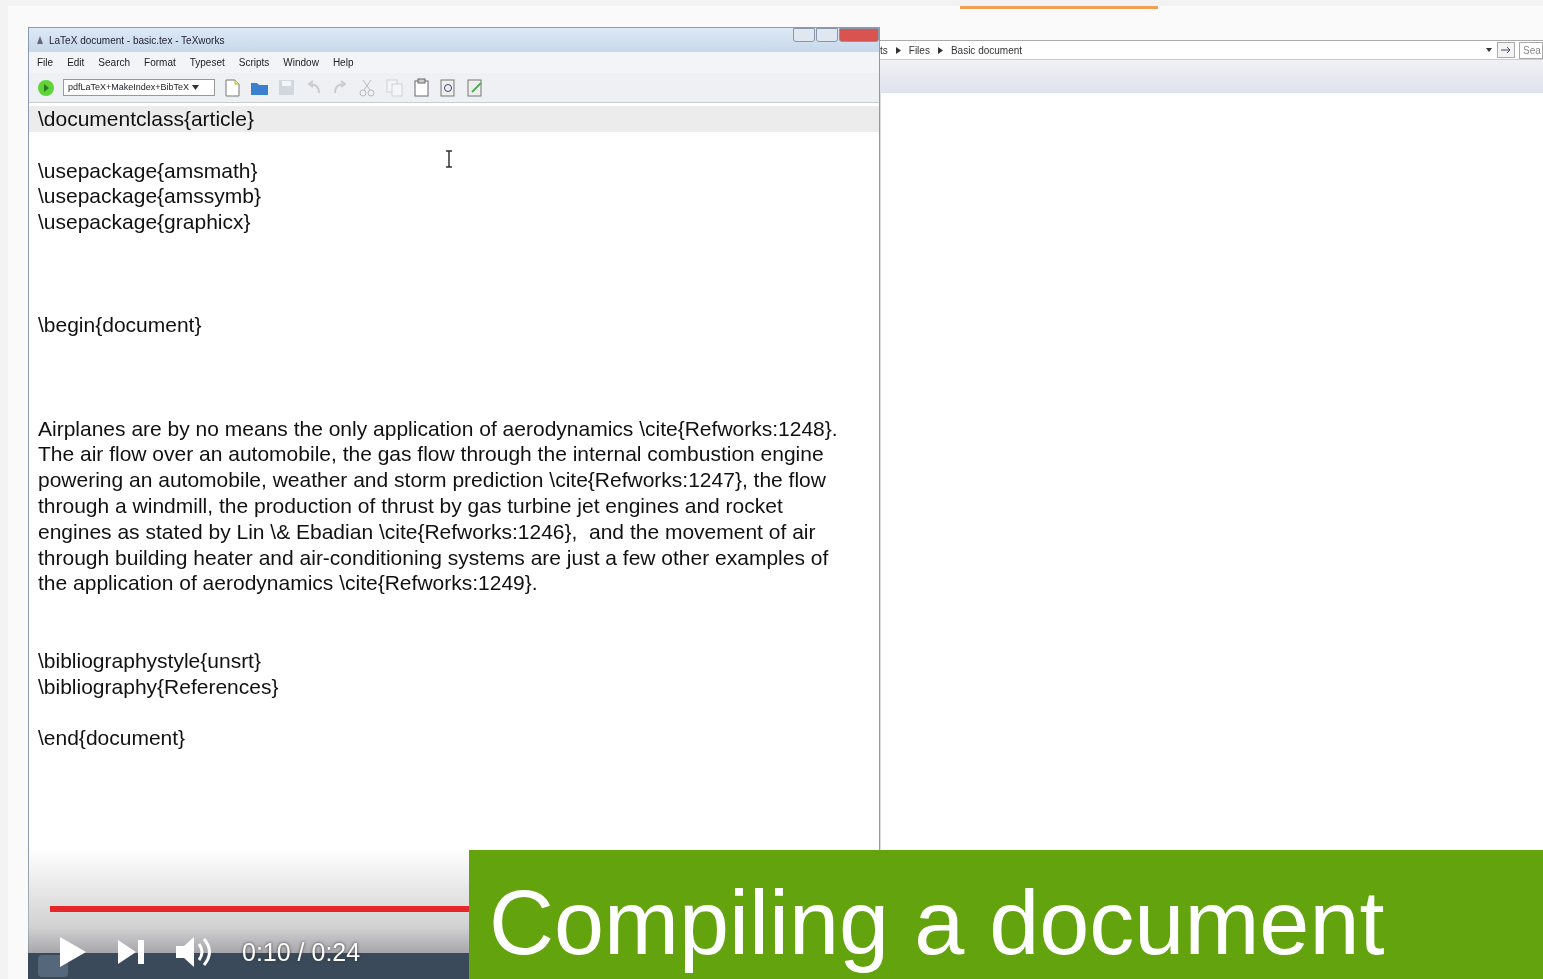 The image size is (1543, 979). I want to click on code-line: powering an automobile, weather and storm prediction \cite{Refworks:1247}, the flow, so click(432, 480).